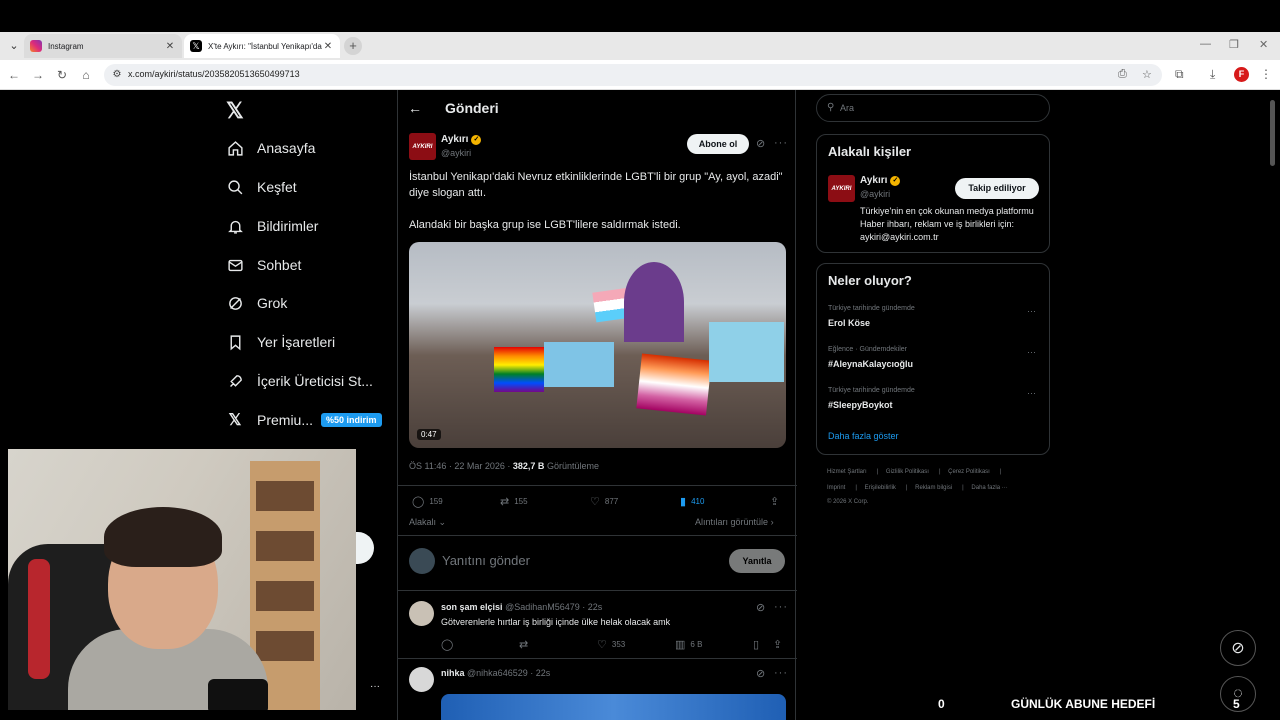 The image size is (1280, 720). Describe the element at coordinates (263, 265) in the screenshot. I see `nav-chat: Sohbet` at that location.